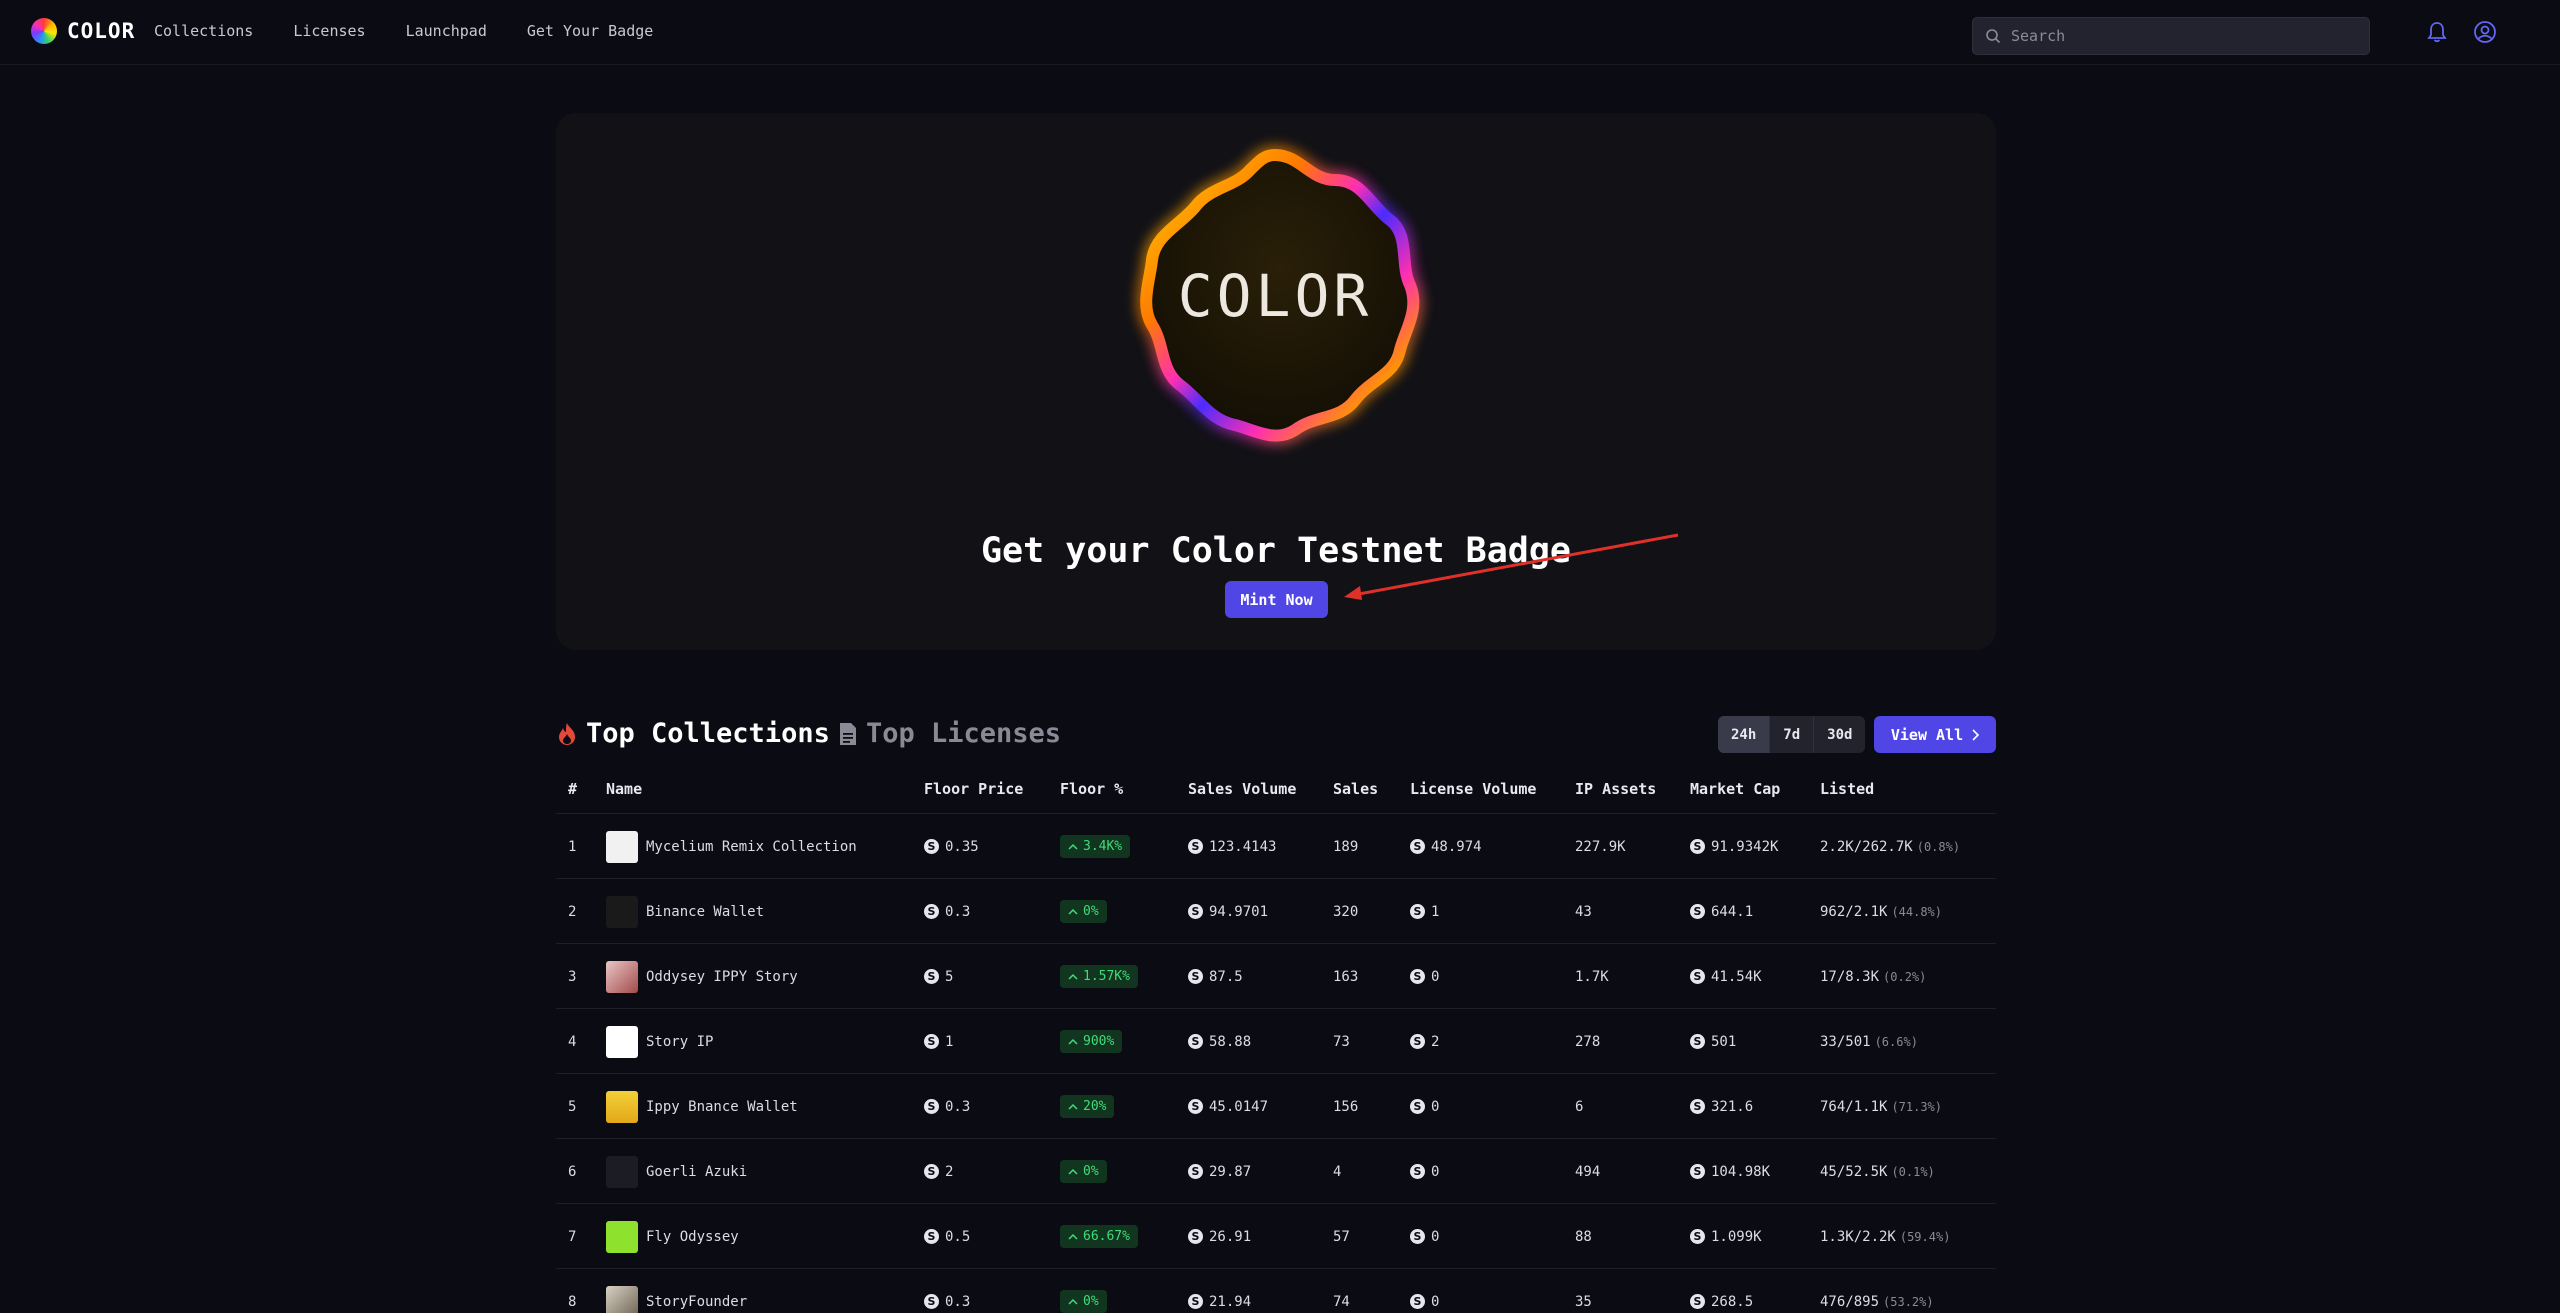  What do you see at coordinates (1435, 1041) in the screenshot?
I see `license-volume-cell-value: 2` at bounding box center [1435, 1041].